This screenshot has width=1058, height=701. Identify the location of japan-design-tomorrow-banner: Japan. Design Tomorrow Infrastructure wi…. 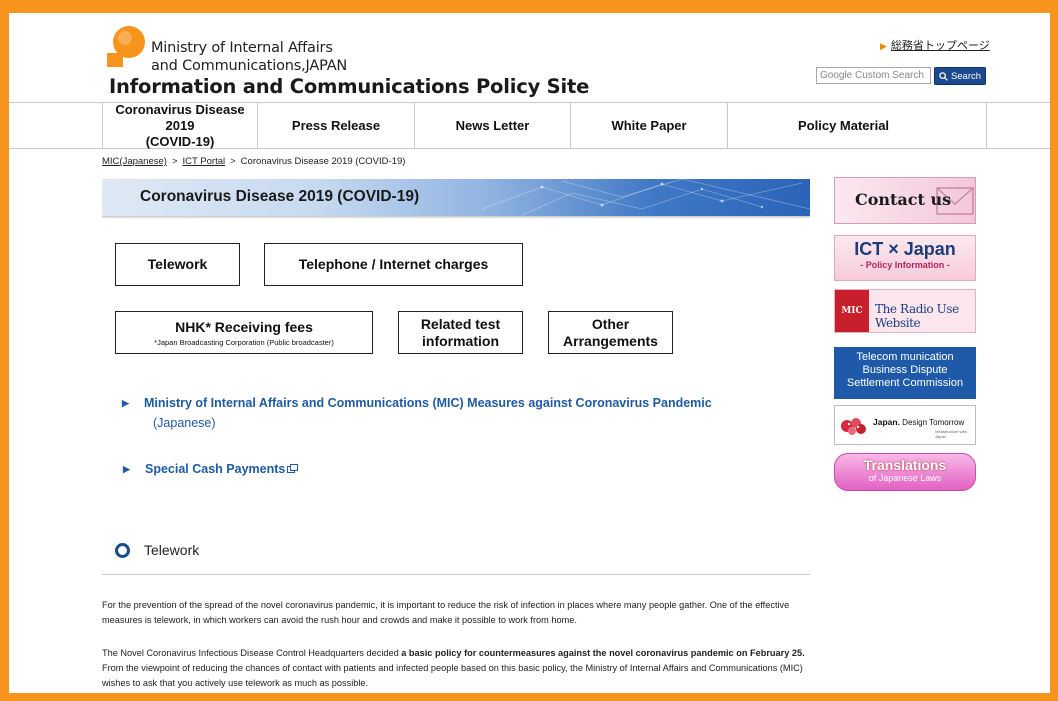
(905, 425).